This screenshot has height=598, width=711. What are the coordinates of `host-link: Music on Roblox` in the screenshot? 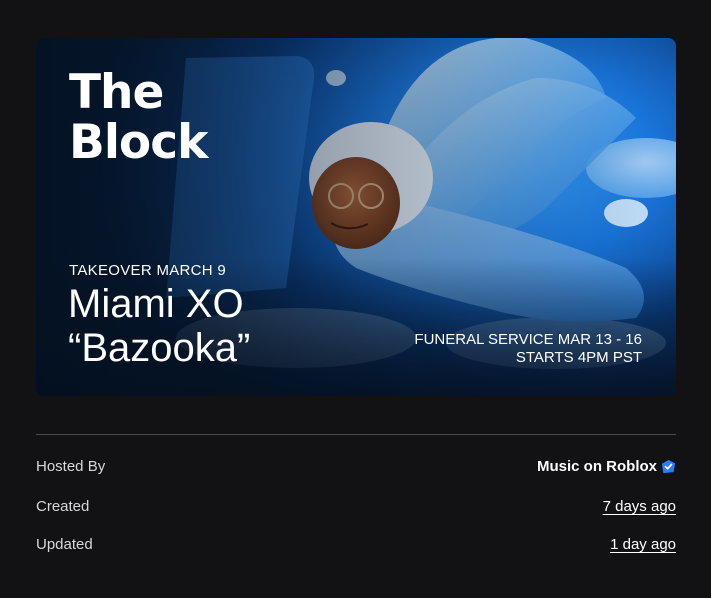 It's located at (606, 466).